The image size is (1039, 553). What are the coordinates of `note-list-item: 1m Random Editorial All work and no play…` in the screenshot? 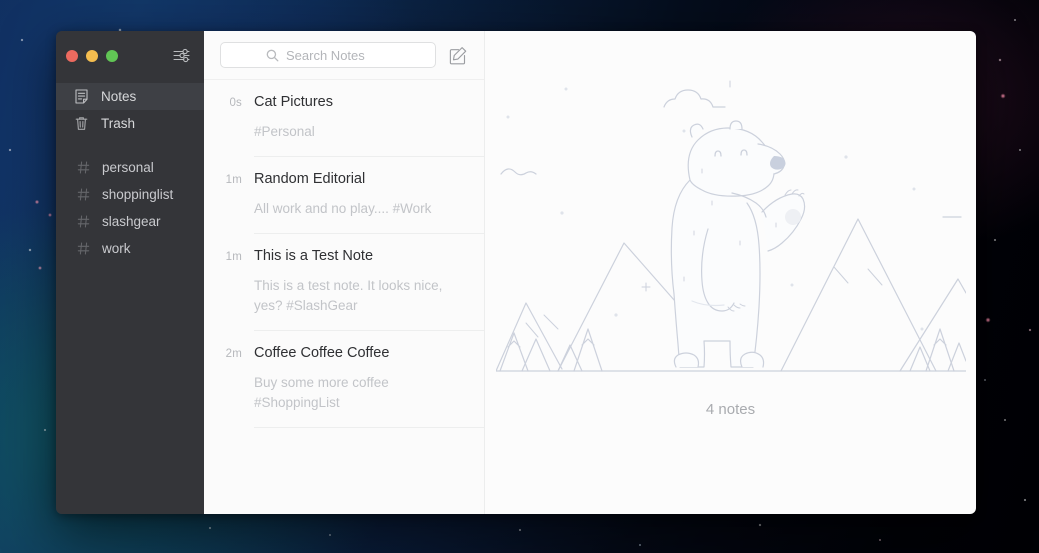 It's located at (344, 195).